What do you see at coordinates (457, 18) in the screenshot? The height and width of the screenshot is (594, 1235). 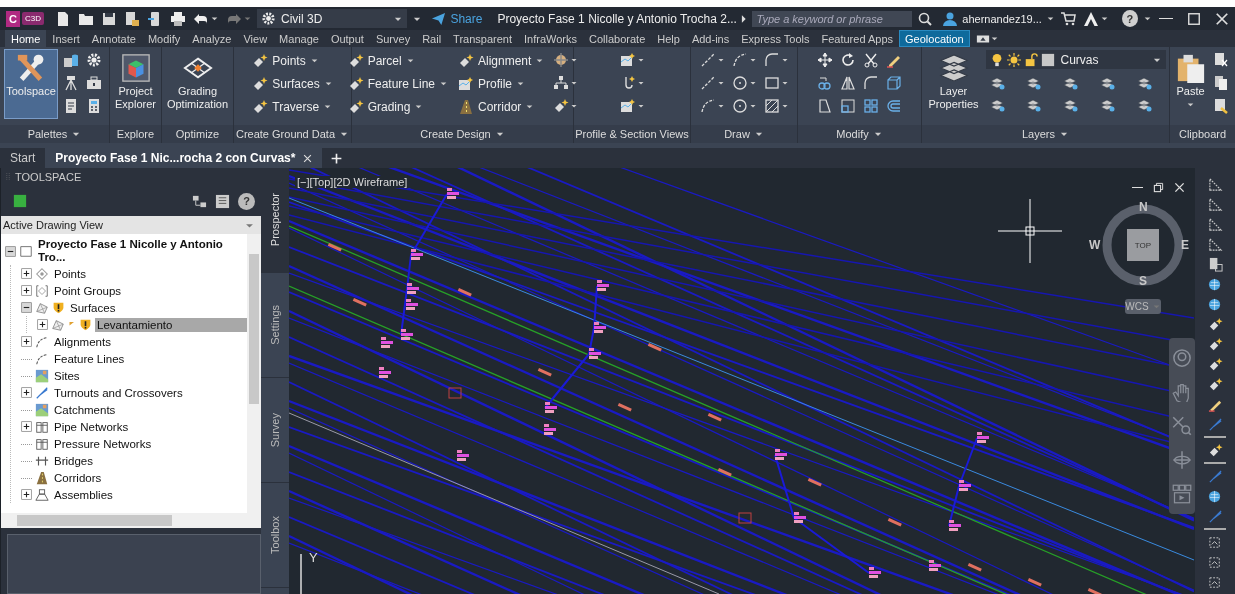 I see `share-button: Share` at bounding box center [457, 18].